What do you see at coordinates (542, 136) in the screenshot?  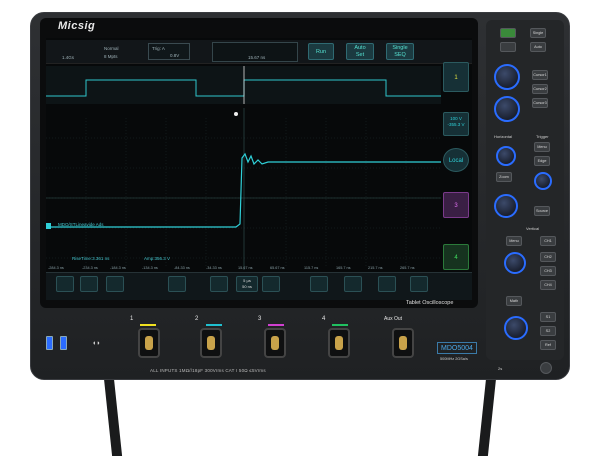 I see `trigger-section-label: Trigger` at bounding box center [542, 136].